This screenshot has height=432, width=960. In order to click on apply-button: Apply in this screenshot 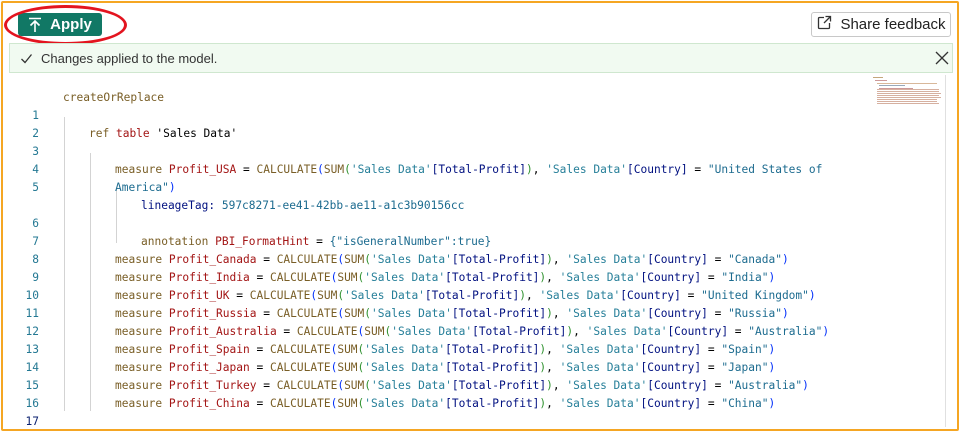, I will do `click(60, 24)`.